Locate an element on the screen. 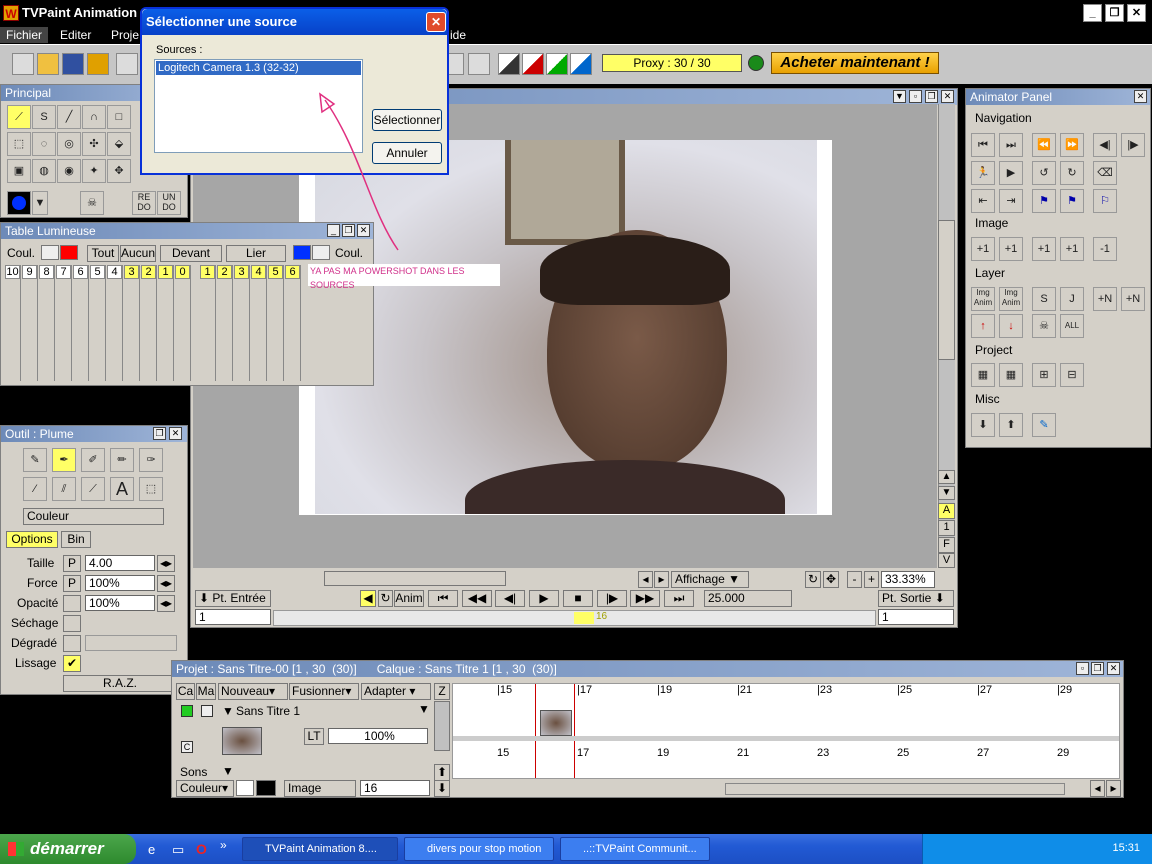 This screenshot has height=864, width=1152. adapter-dropdown: Adapter ▾ is located at coordinates (396, 691).